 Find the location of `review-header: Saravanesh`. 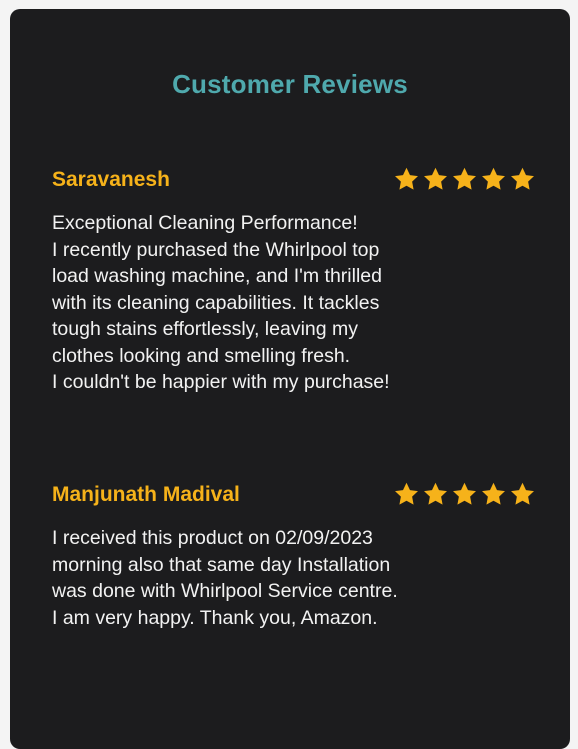

review-header: Saravanesh is located at coordinates (294, 181).